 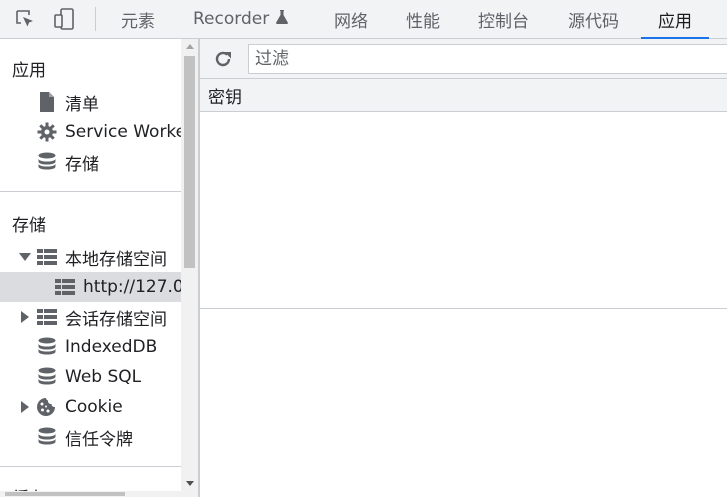 I want to click on document-icon, so click(x=47, y=102).